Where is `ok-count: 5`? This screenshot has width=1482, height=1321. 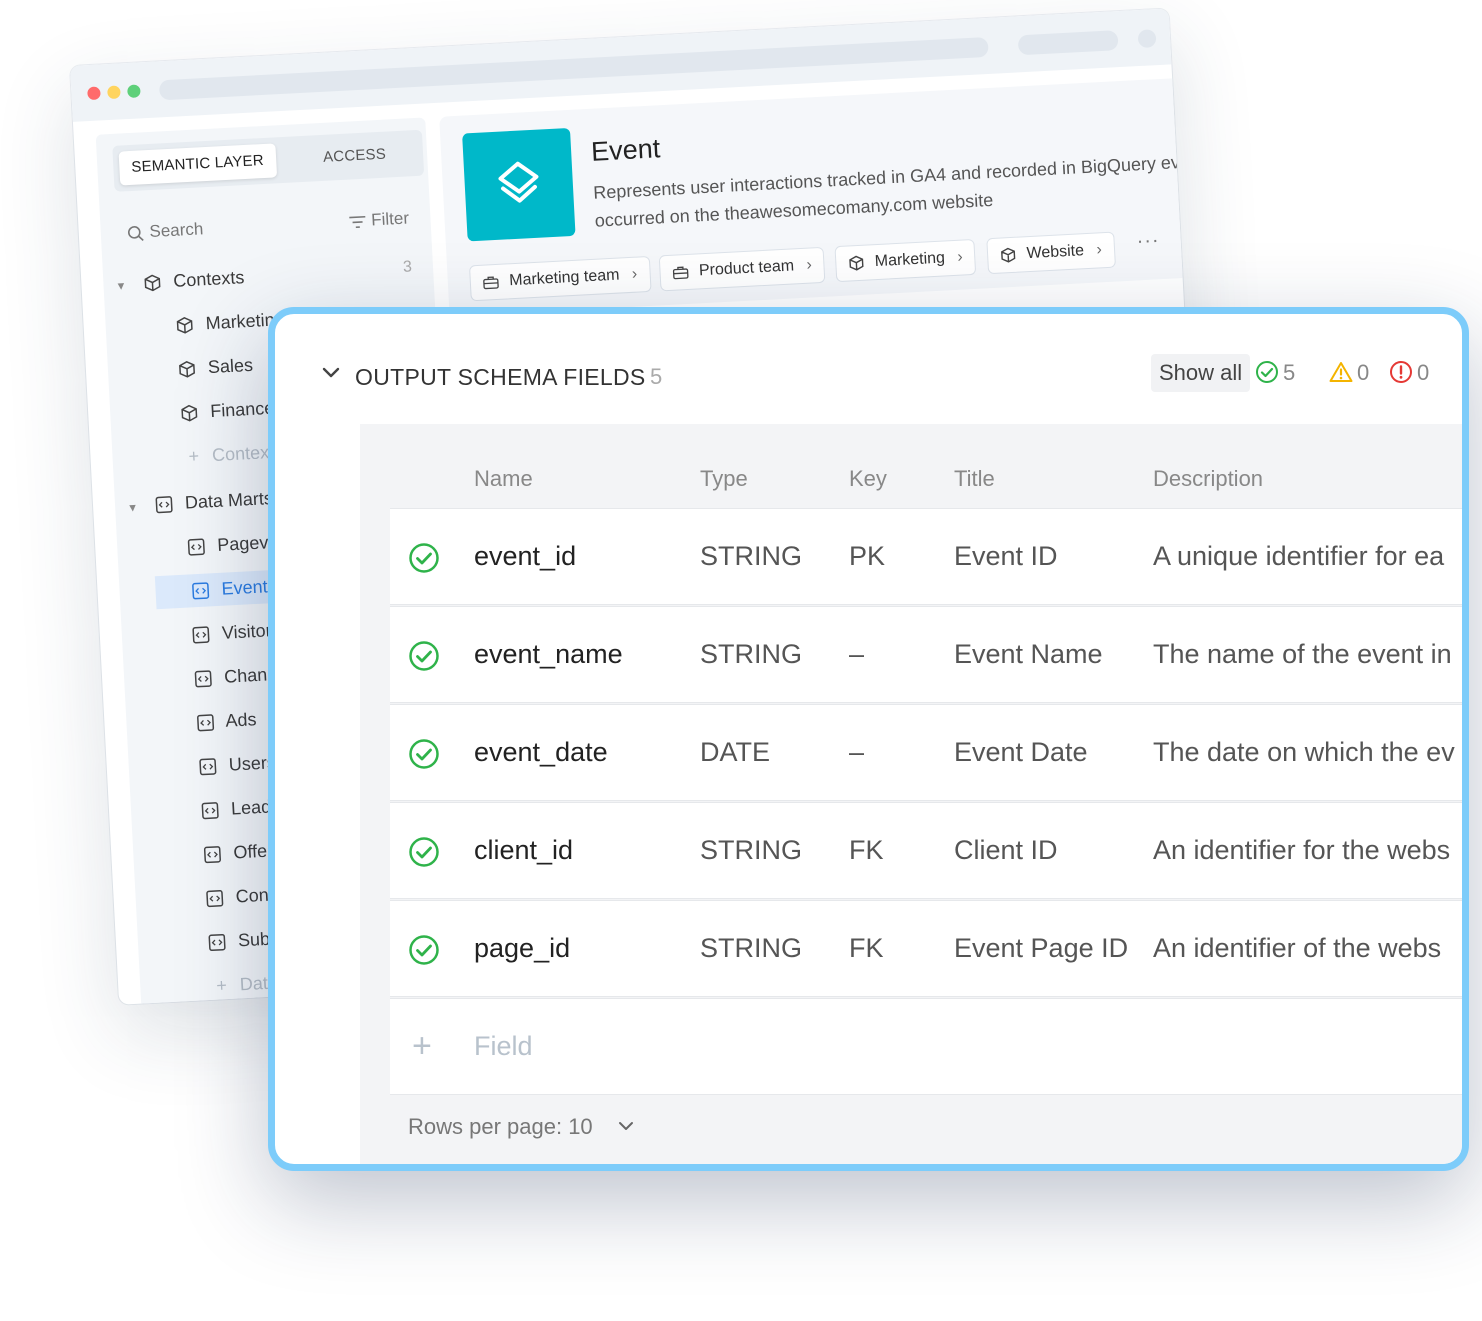 ok-count: 5 is located at coordinates (1289, 372).